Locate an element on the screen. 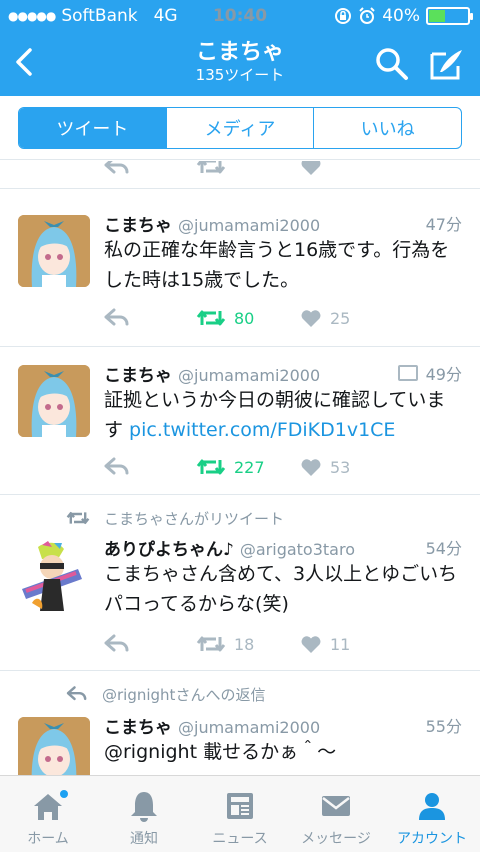  profile-segmented-control: ツイート メディア いいね is located at coordinates (240, 128).